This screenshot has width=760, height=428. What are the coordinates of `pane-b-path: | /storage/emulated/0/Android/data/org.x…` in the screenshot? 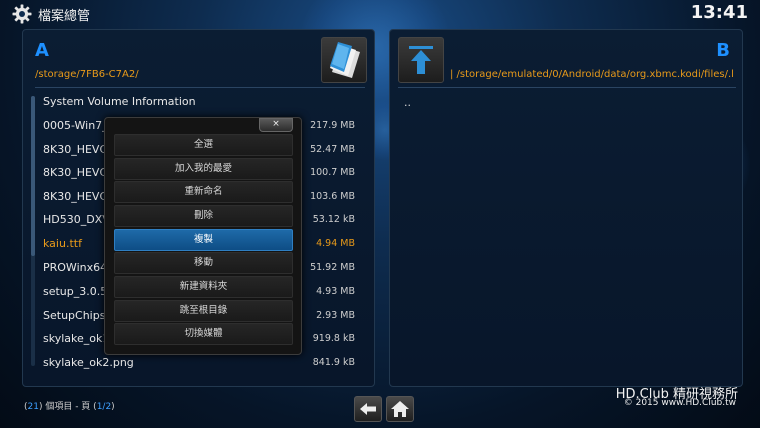 It's located at (592, 74).